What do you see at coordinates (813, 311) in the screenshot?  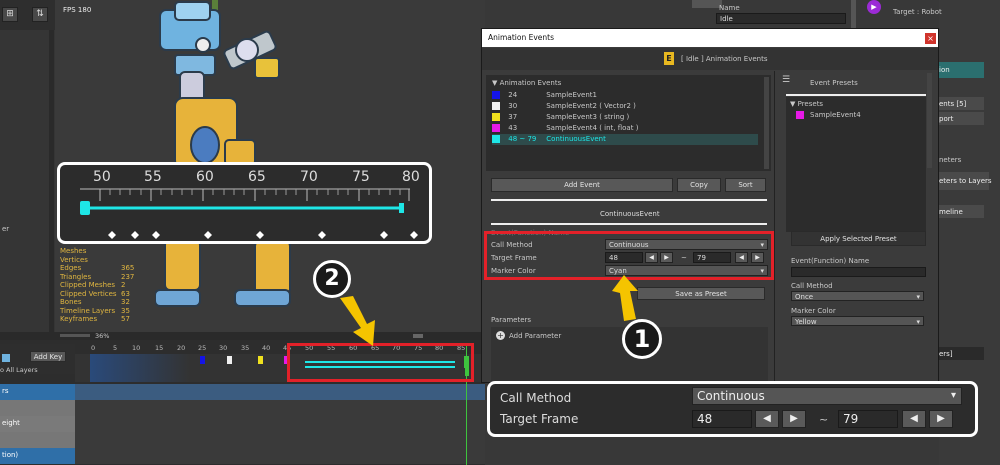 I see `preset-marker-label: Marker Color` at bounding box center [813, 311].